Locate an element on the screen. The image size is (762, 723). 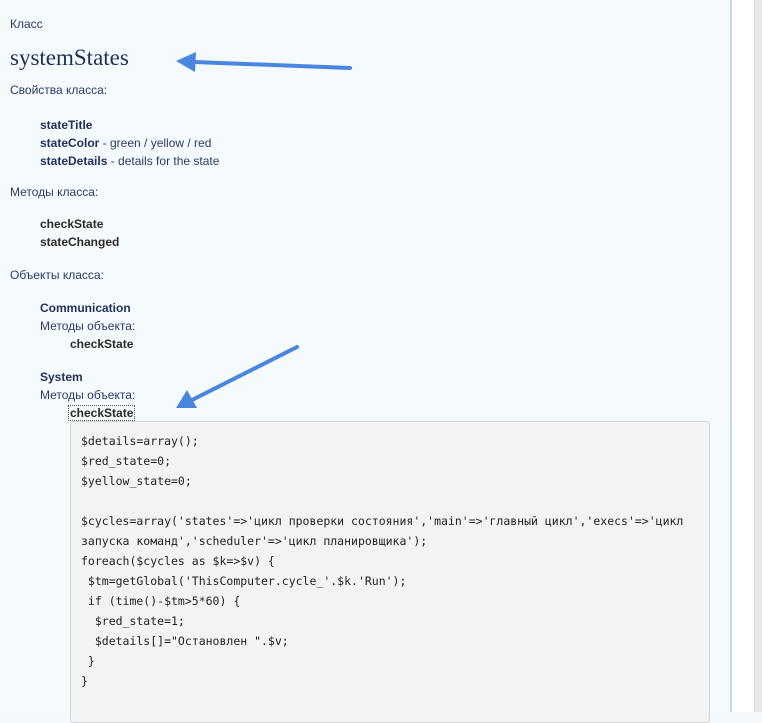
arrow-to-class-name is located at coordinates (264, 62).